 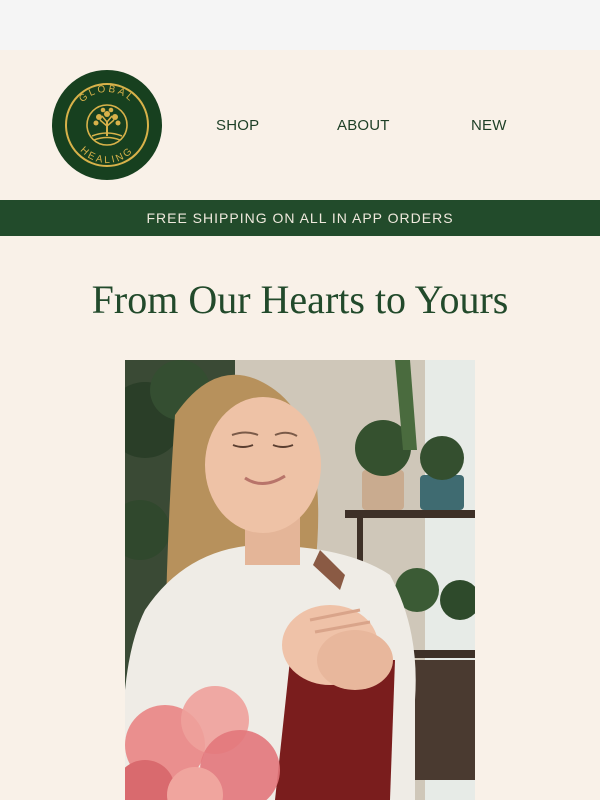 I want to click on page-headline: From Our Hearts to Yours, so click(x=300, y=299).